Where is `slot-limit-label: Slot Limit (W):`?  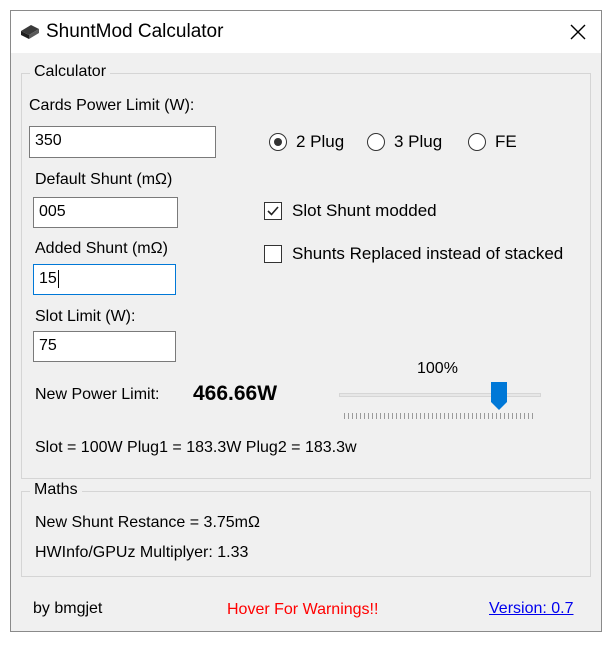 slot-limit-label: Slot Limit (W): is located at coordinates (85, 316).